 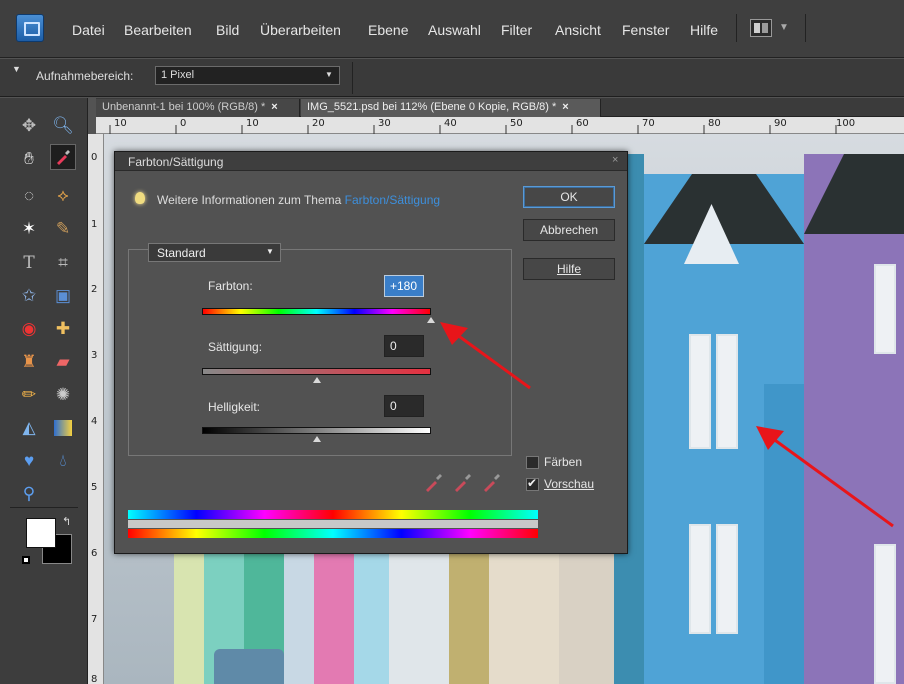 What do you see at coordinates (485, 356) in the screenshot?
I see `arrow-hue` at bounding box center [485, 356].